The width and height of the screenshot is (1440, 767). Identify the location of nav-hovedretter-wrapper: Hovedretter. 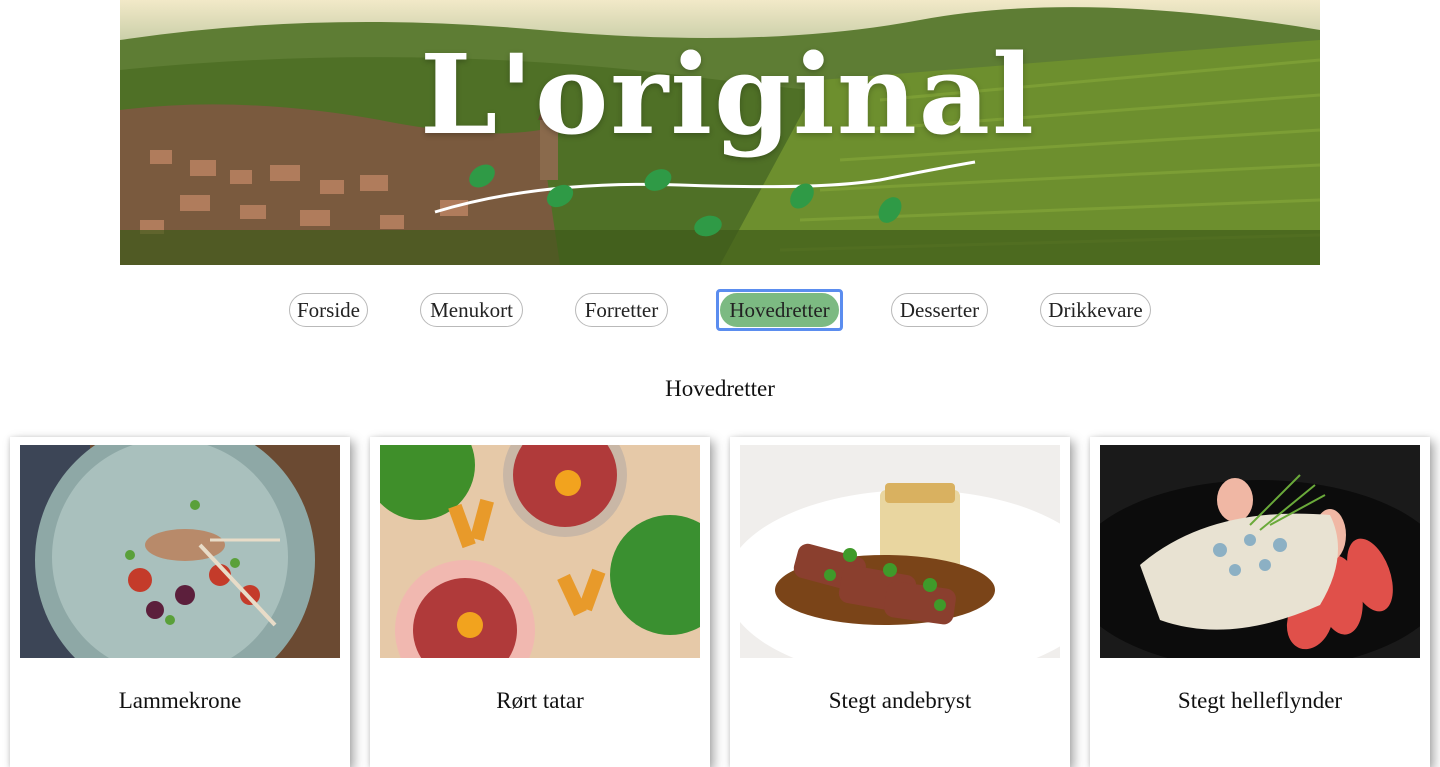
(779, 310).